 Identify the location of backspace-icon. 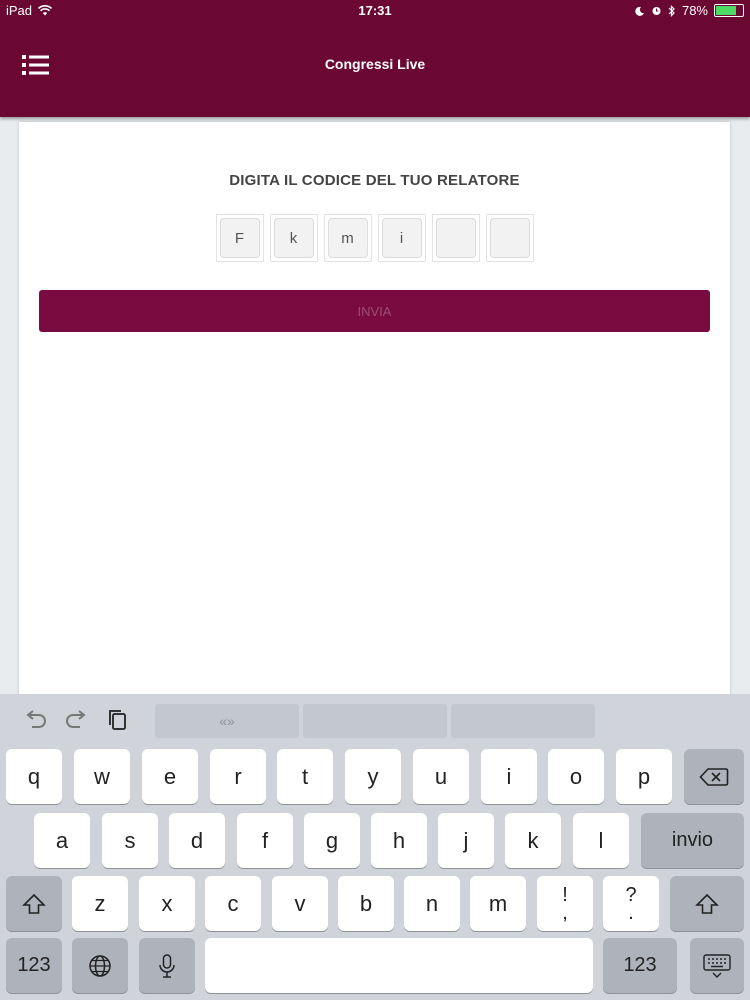
(714, 776).